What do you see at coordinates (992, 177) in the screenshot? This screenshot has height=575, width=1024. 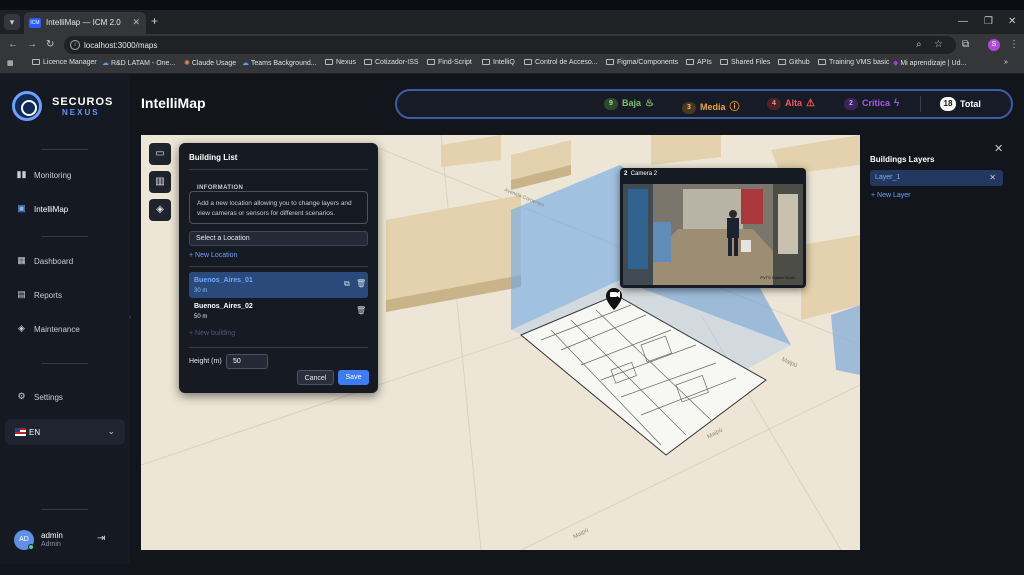 I see `remove-layer-icon: ✕` at bounding box center [992, 177].